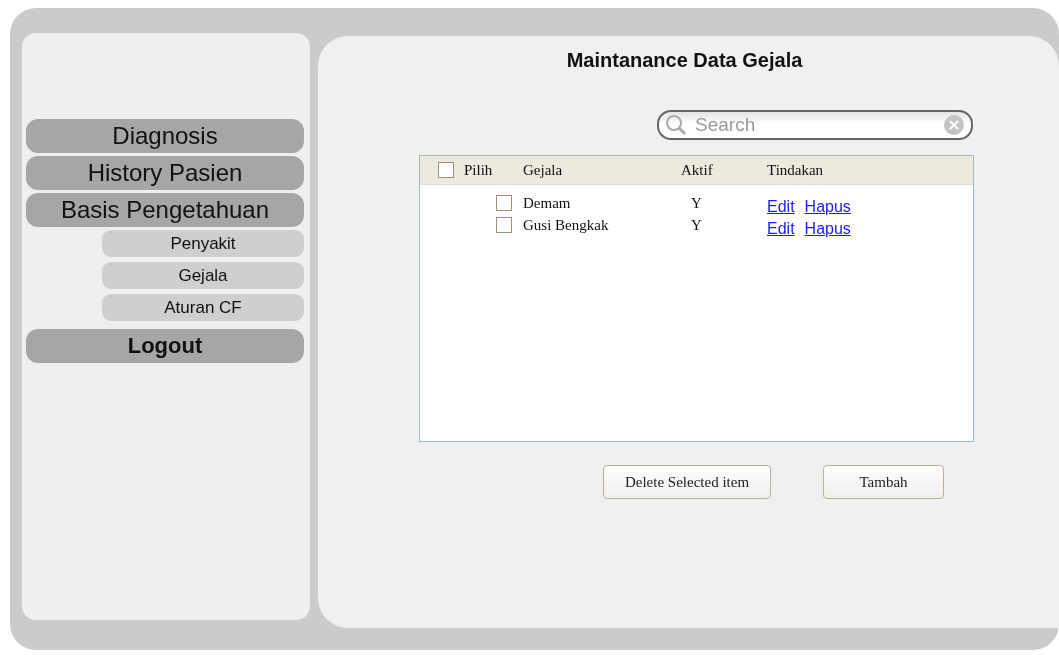 This screenshot has width=1059, height=655. I want to click on clear-icon, so click(954, 125).